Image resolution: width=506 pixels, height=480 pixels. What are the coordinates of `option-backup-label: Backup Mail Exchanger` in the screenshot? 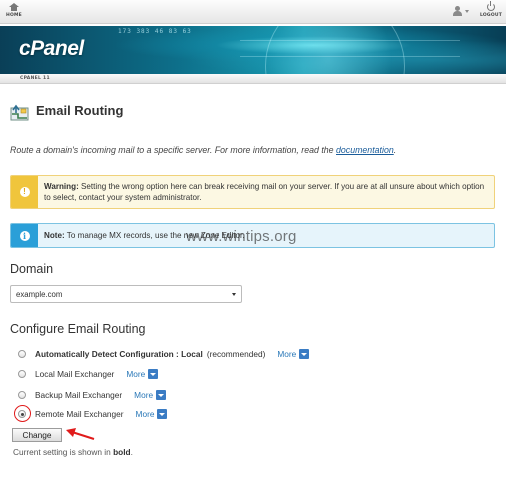 It's located at (79, 395).